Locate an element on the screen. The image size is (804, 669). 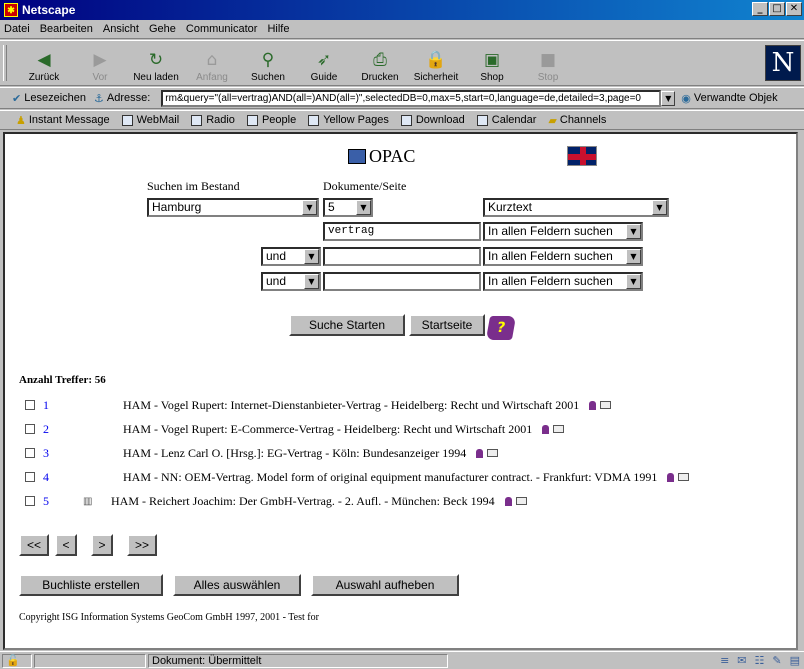
menu-gehe: Gehe is located at coordinates (162, 29).